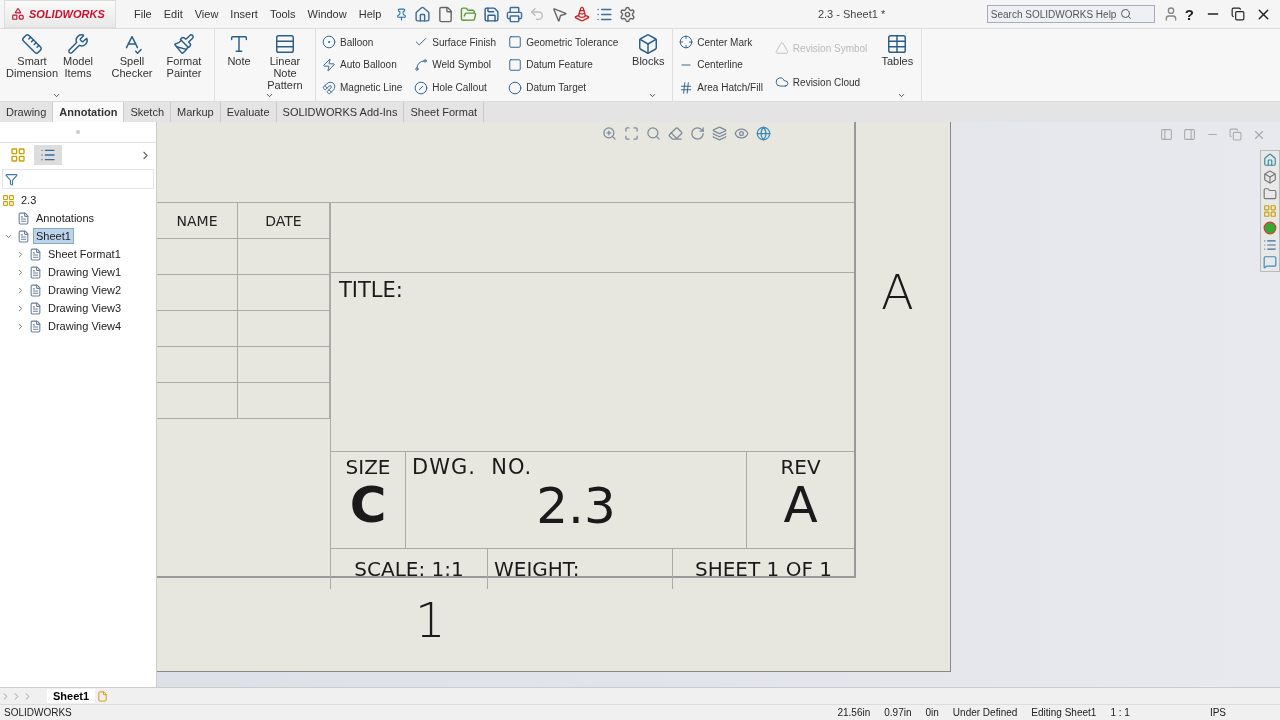 This screenshot has height=720, width=1280. I want to click on select-pointer-icon, so click(560, 14).